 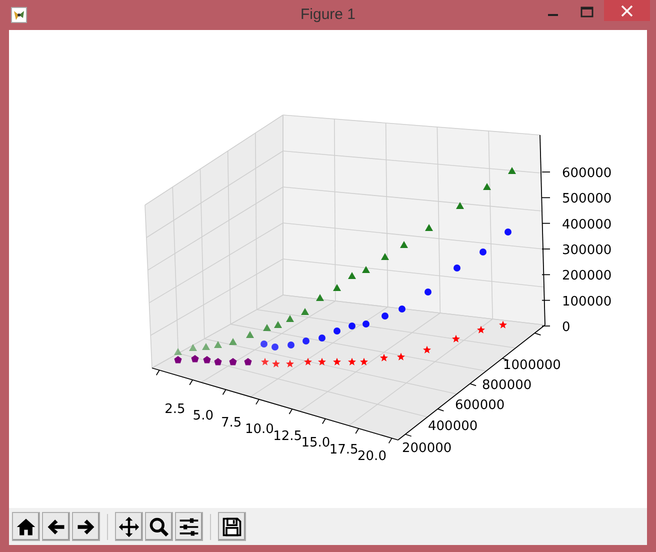 I want to click on x-tick-label: 2.5, so click(x=175, y=409).